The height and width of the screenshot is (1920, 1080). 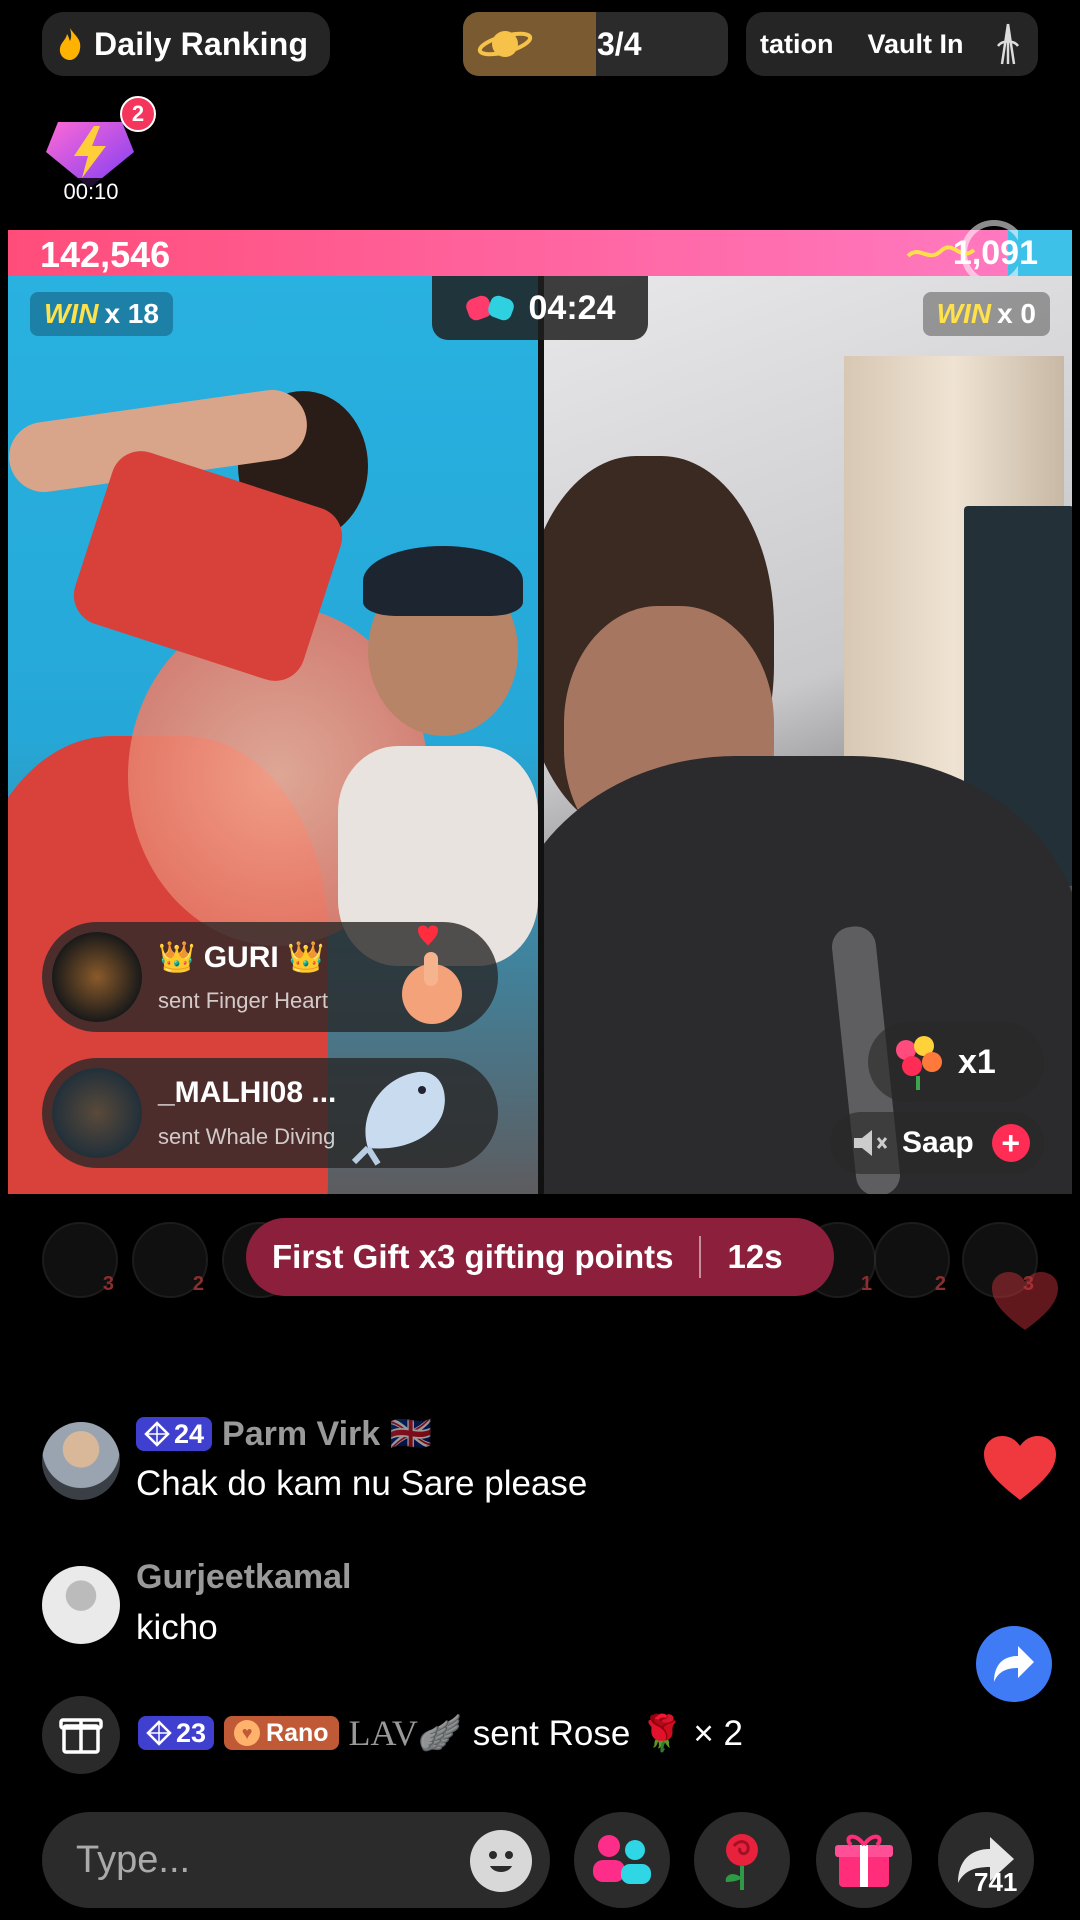 I want to click on gifter-name: 👑 GURI 👑, so click(x=241, y=957).